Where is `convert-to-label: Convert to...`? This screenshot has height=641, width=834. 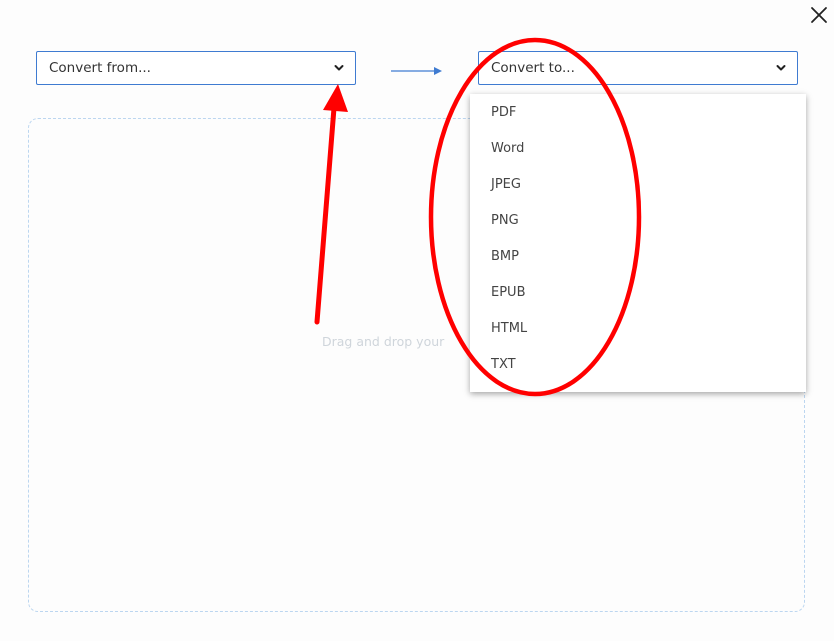
convert-to-label: Convert to... is located at coordinates (533, 68).